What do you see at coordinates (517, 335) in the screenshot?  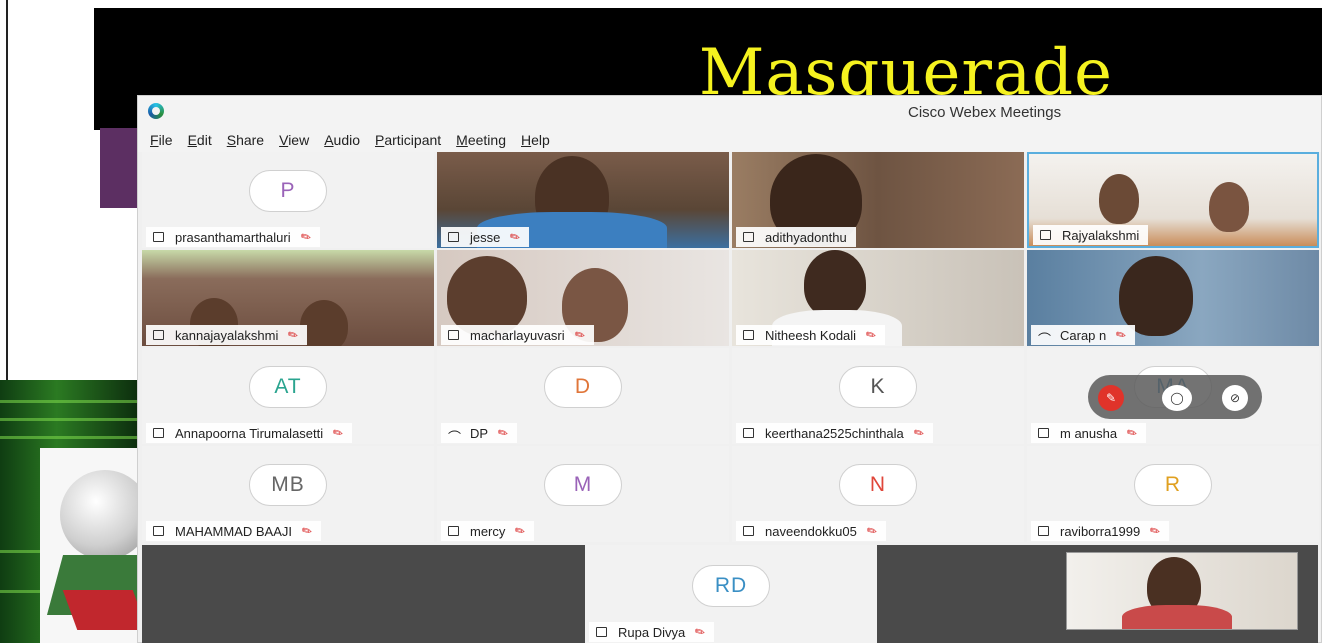 I see `name-tag: macharlayuvasri ✎` at bounding box center [517, 335].